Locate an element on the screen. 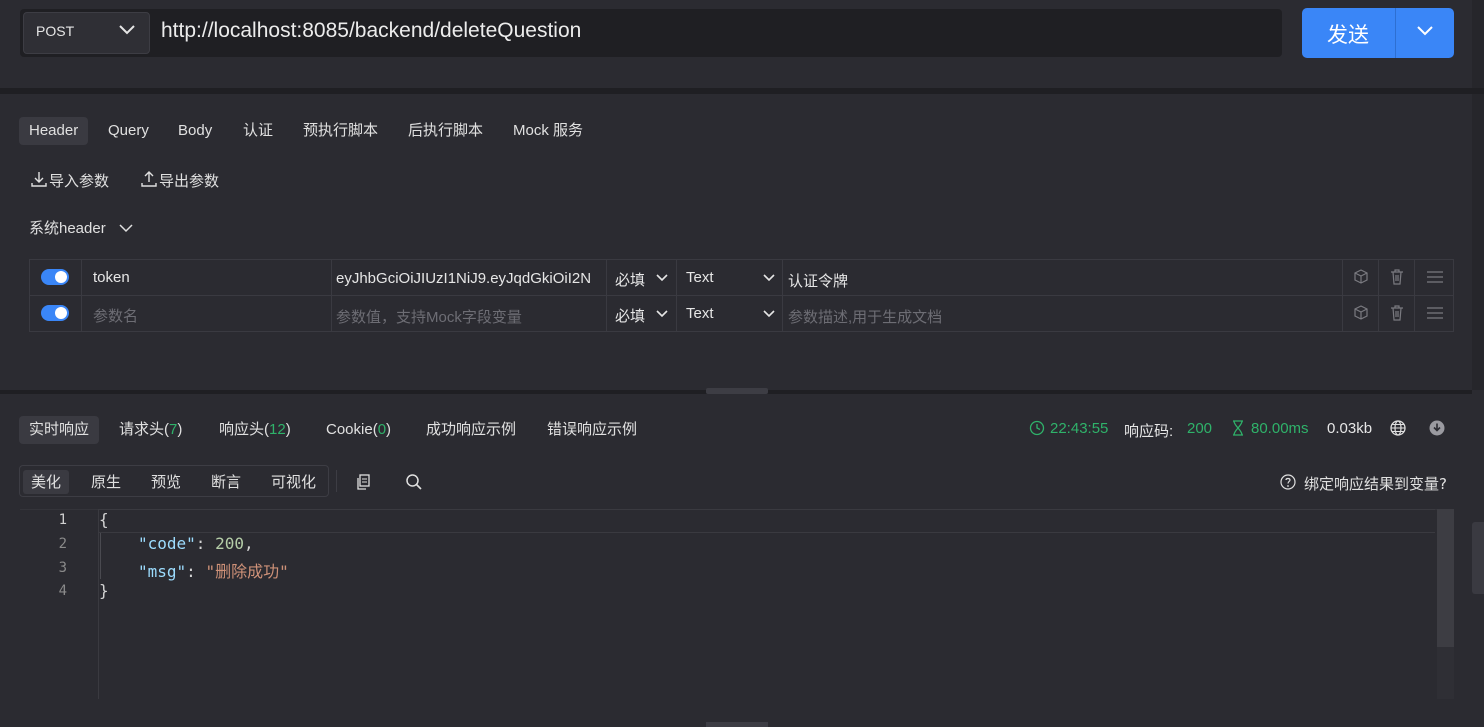 Image resolution: width=1484 pixels, height=727 pixels. view-preview: 预览 is located at coordinates (166, 482).